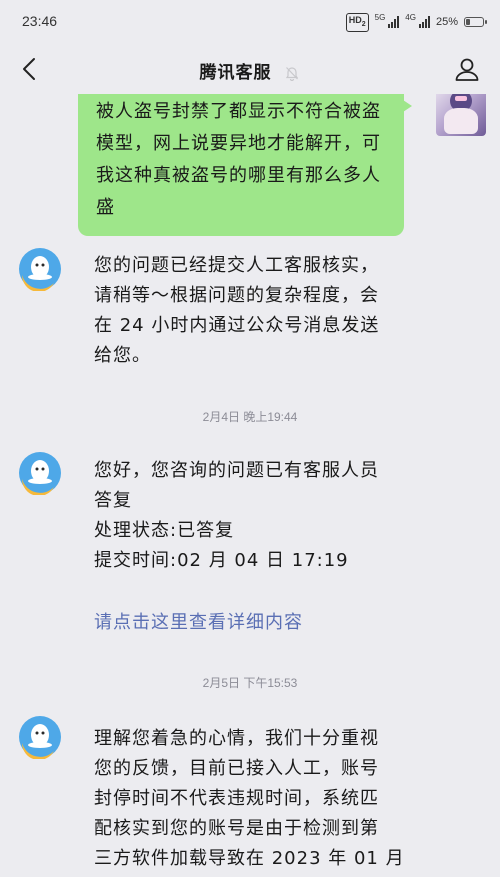  I want to click on message-line: 我这种真被盗号的哪里有那么多人, so click(238, 175).